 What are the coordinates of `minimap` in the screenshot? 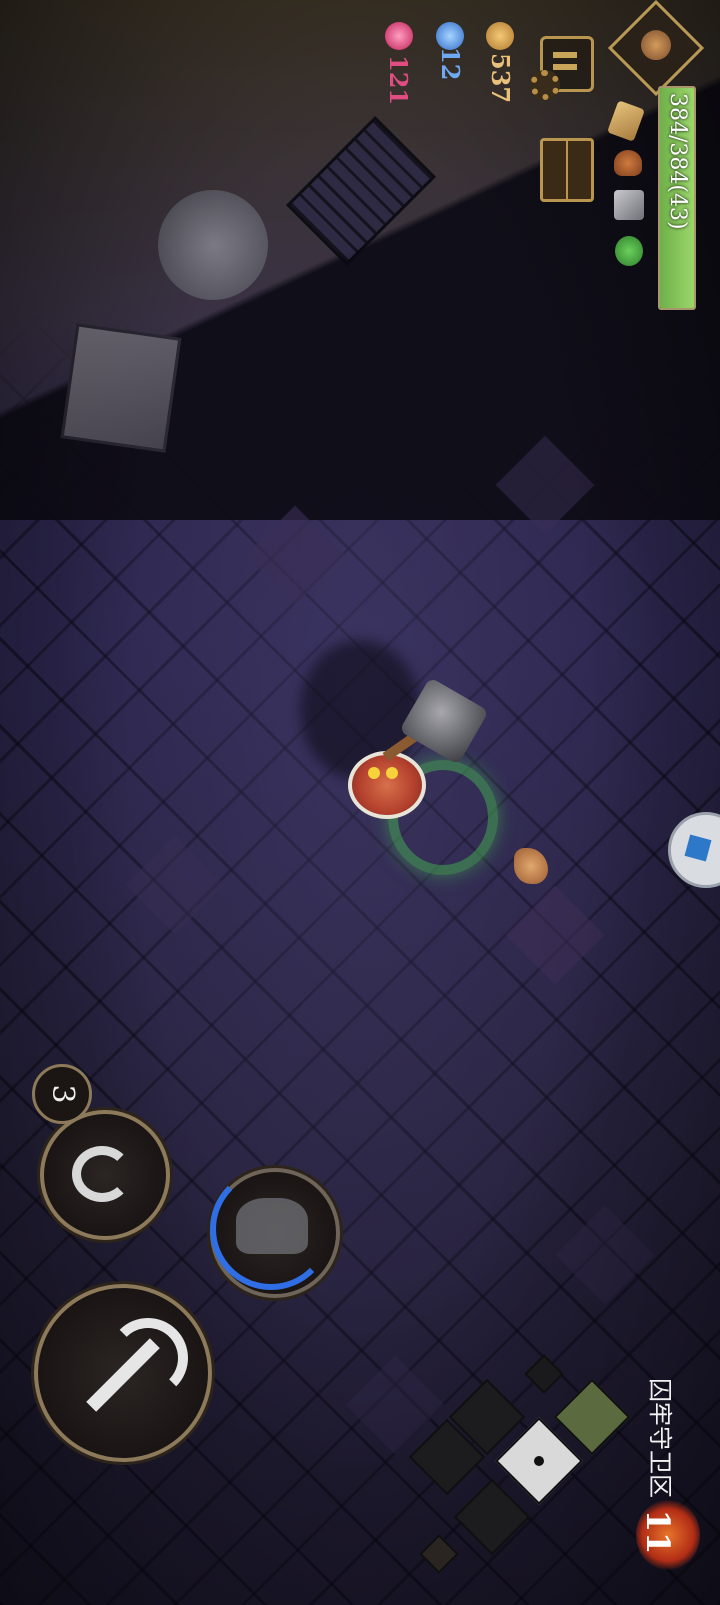 It's located at (519, 1465).